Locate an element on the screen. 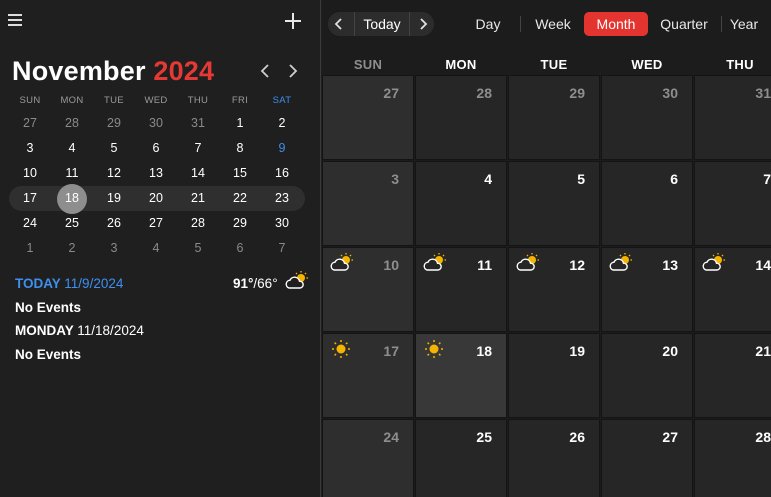 The width and height of the screenshot is (771, 497). day-number: 29 is located at coordinates (577, 93).